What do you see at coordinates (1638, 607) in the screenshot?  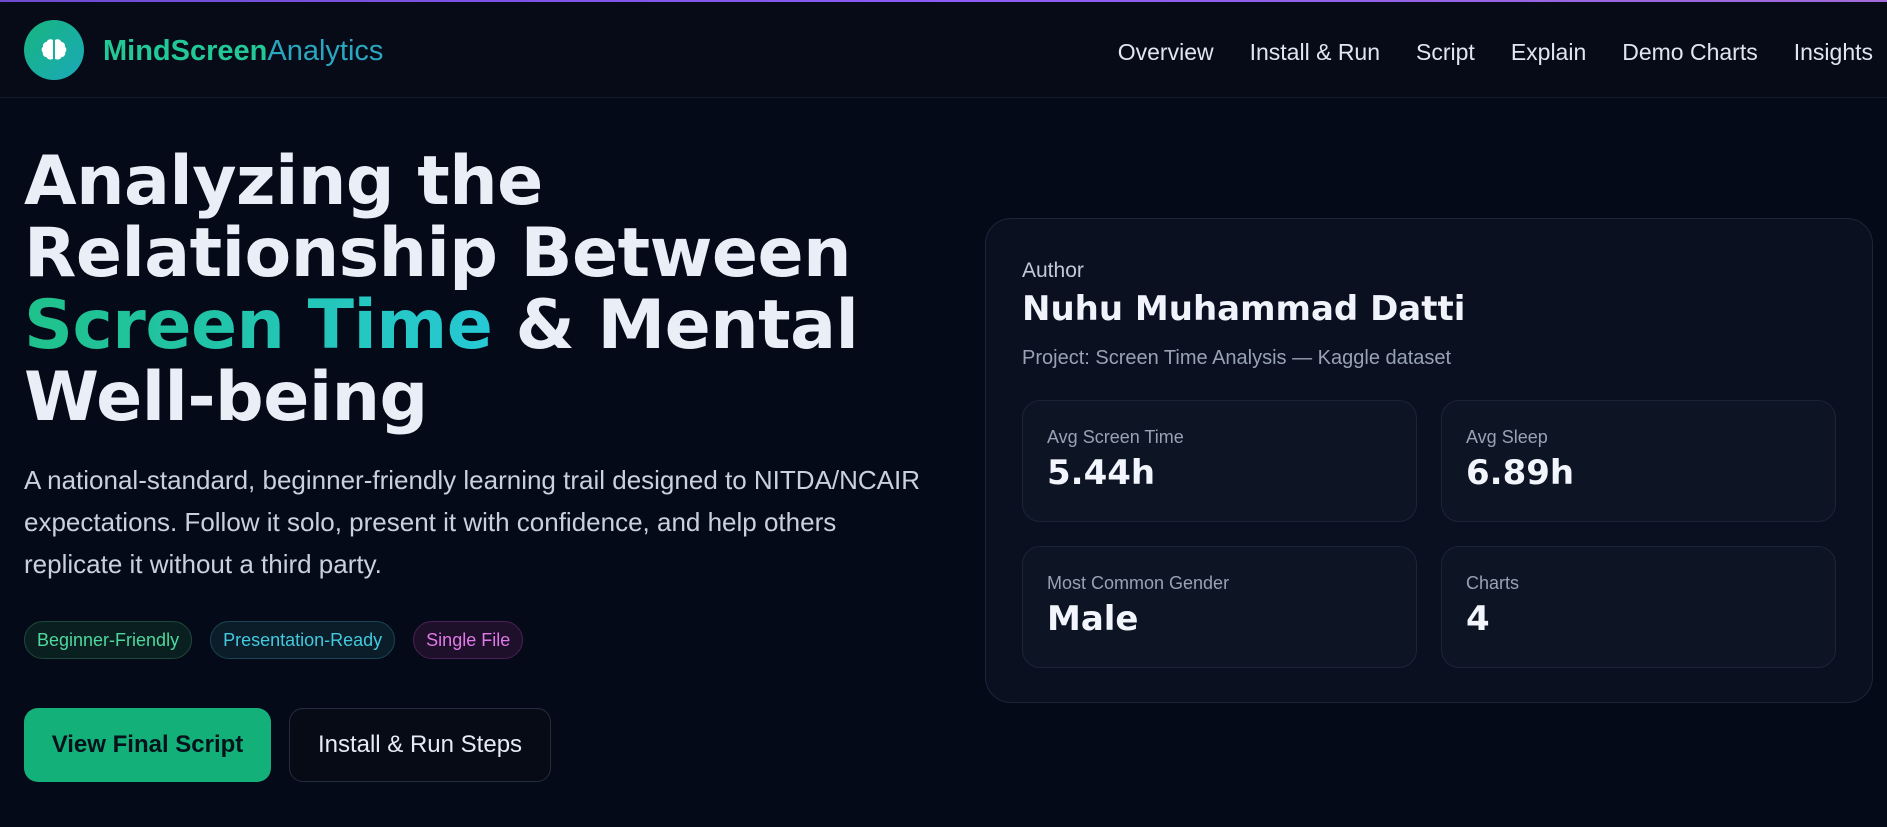 I see `stat-charts: Charts 4` at bounding box center [1638, 607].